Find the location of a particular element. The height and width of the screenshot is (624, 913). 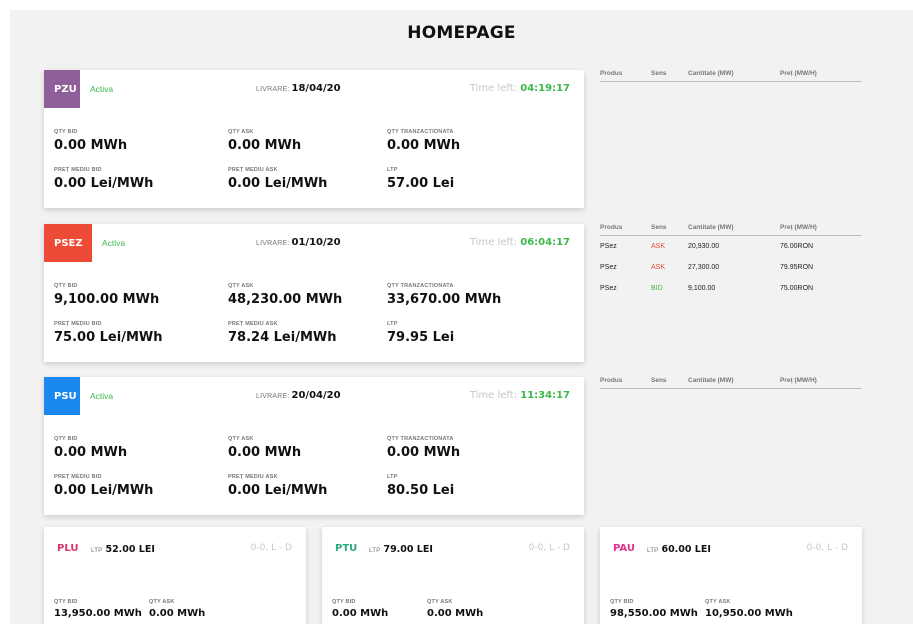

metric-qty-bid: QTY BID 9,100.00 MWh is located at coordinates (107, 295).